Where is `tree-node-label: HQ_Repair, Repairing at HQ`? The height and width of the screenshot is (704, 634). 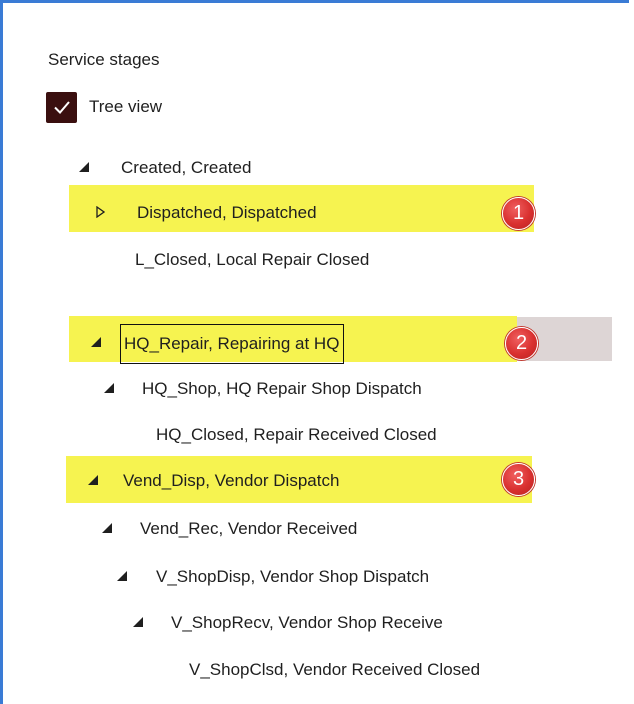
tree-node-label: HQ_Repair, Repairing at HQ is located at coordinates (232, 344).